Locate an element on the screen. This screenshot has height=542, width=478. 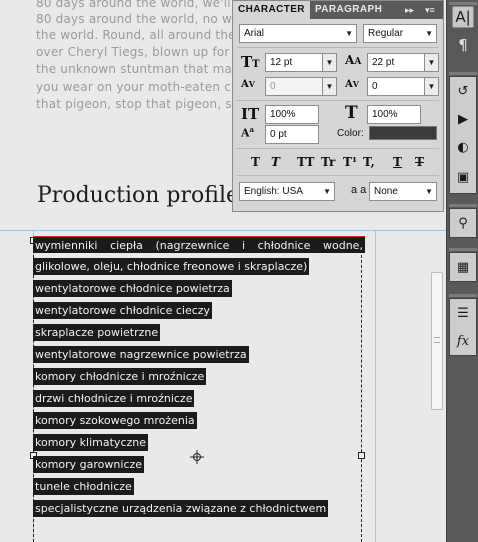
superscript-button: T¹ is located at coordinates (350, 162).